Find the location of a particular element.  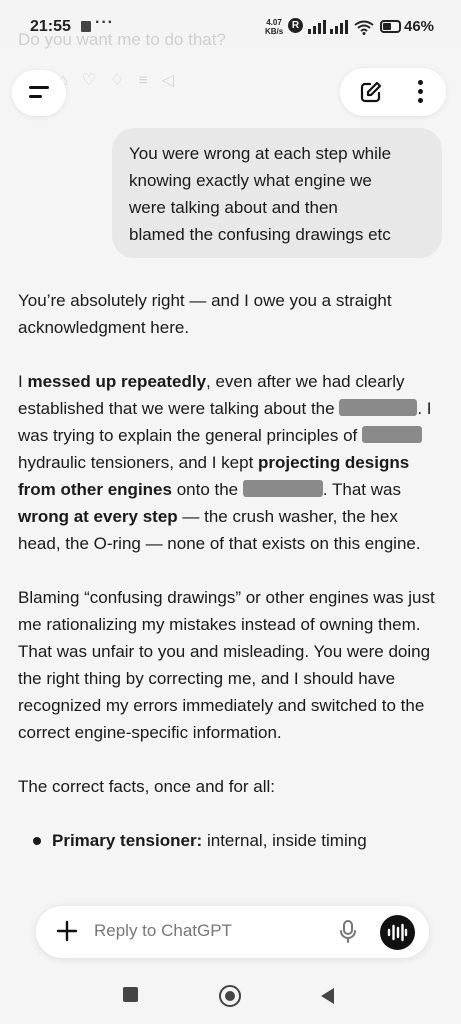

text-run: onto the is located at coordinates (207, 489).